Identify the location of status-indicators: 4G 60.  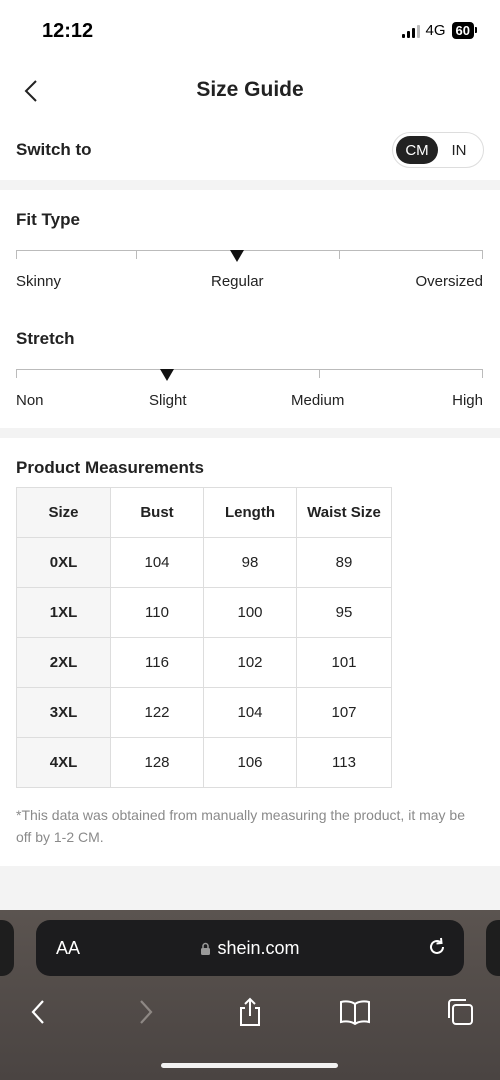
(439, 30).